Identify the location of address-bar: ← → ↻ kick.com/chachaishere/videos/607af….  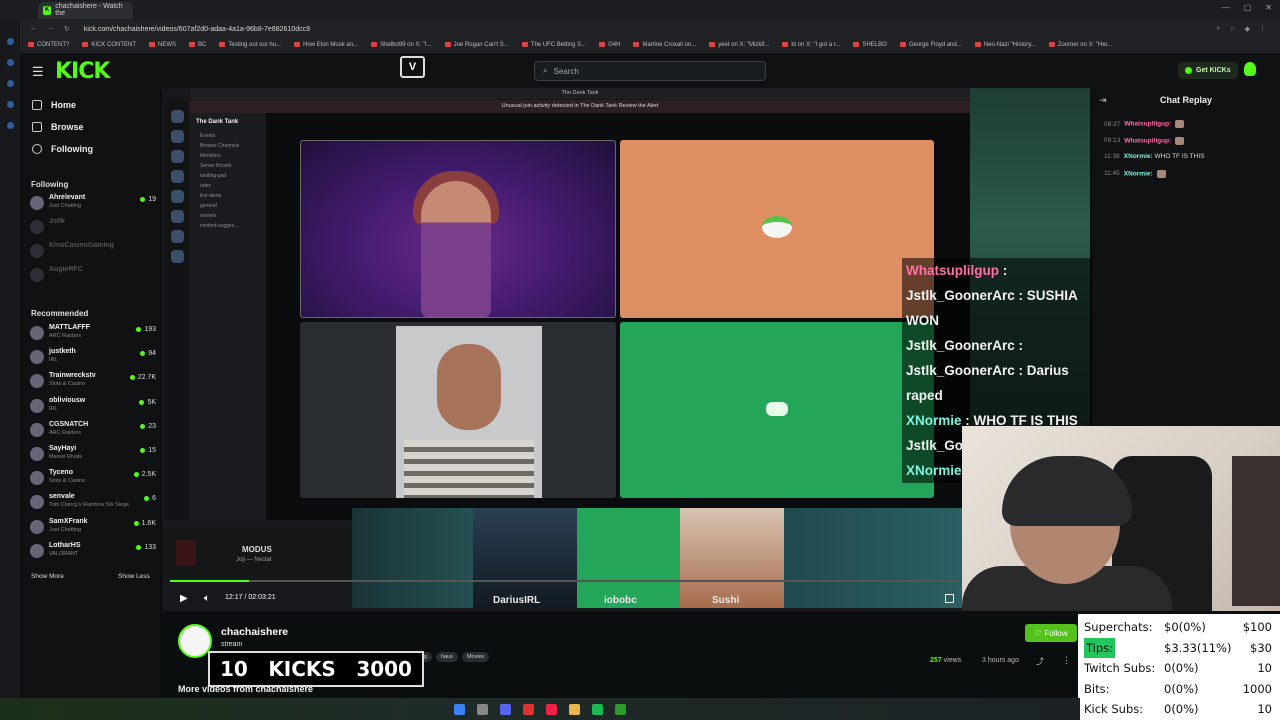
(640, 29).